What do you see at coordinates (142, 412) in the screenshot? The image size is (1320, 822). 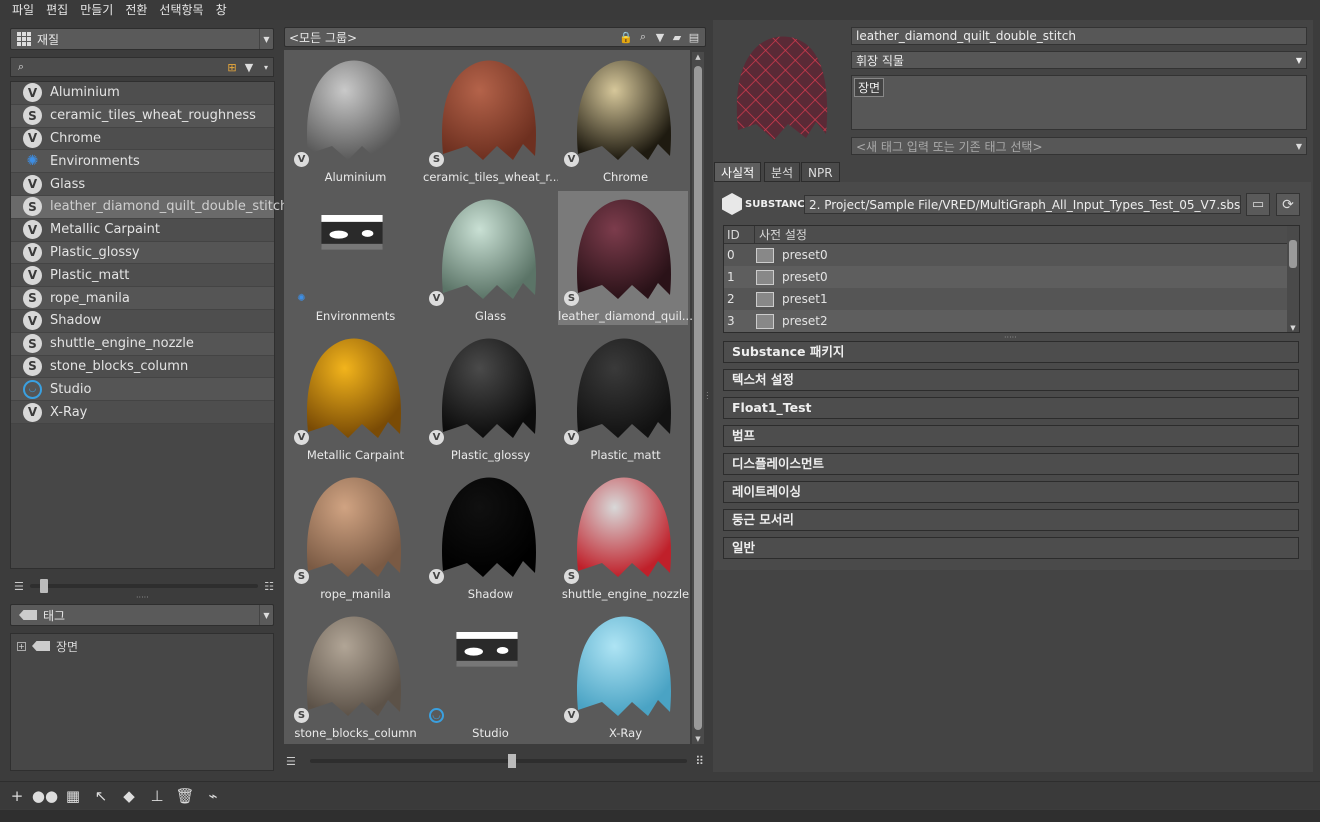 I see `material-list-item: V X-Ray` at bounding box center [142, 412].